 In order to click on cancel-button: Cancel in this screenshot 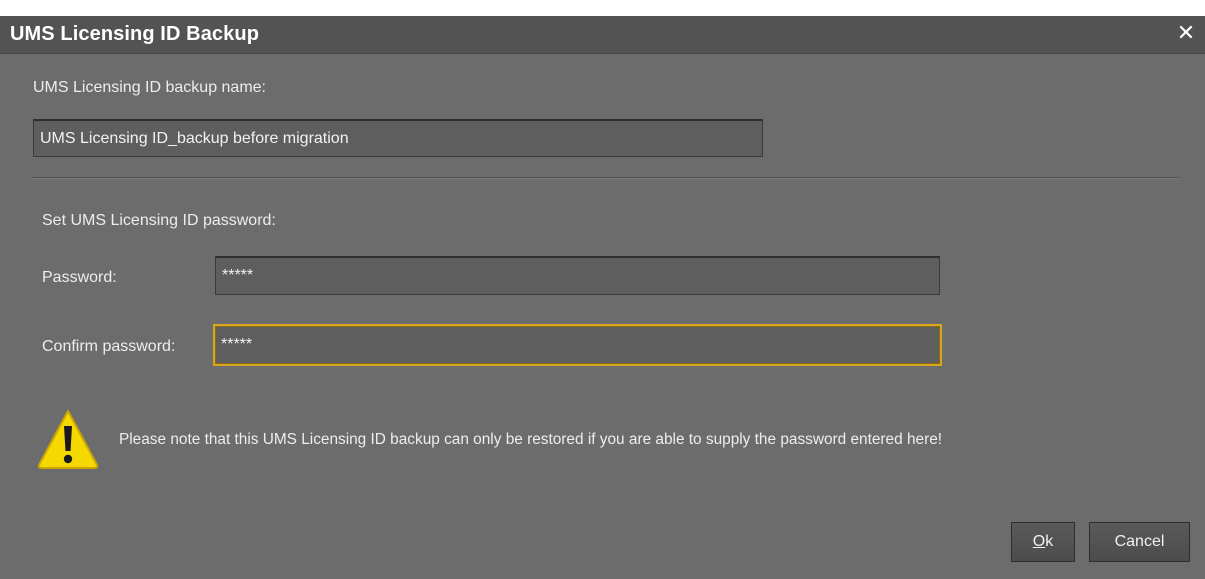, I will do `click(1139, 542)`.